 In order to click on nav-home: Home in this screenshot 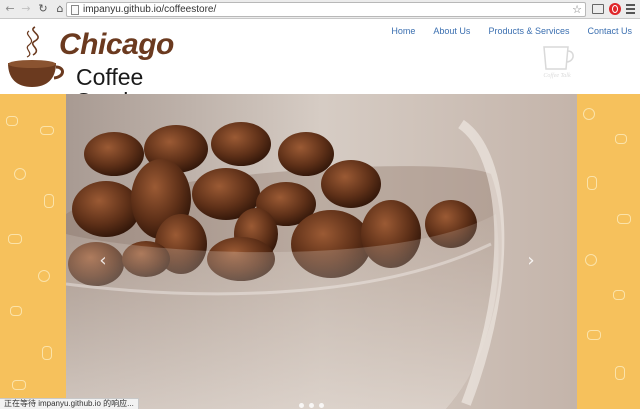, I will do `click(403, 31)`.